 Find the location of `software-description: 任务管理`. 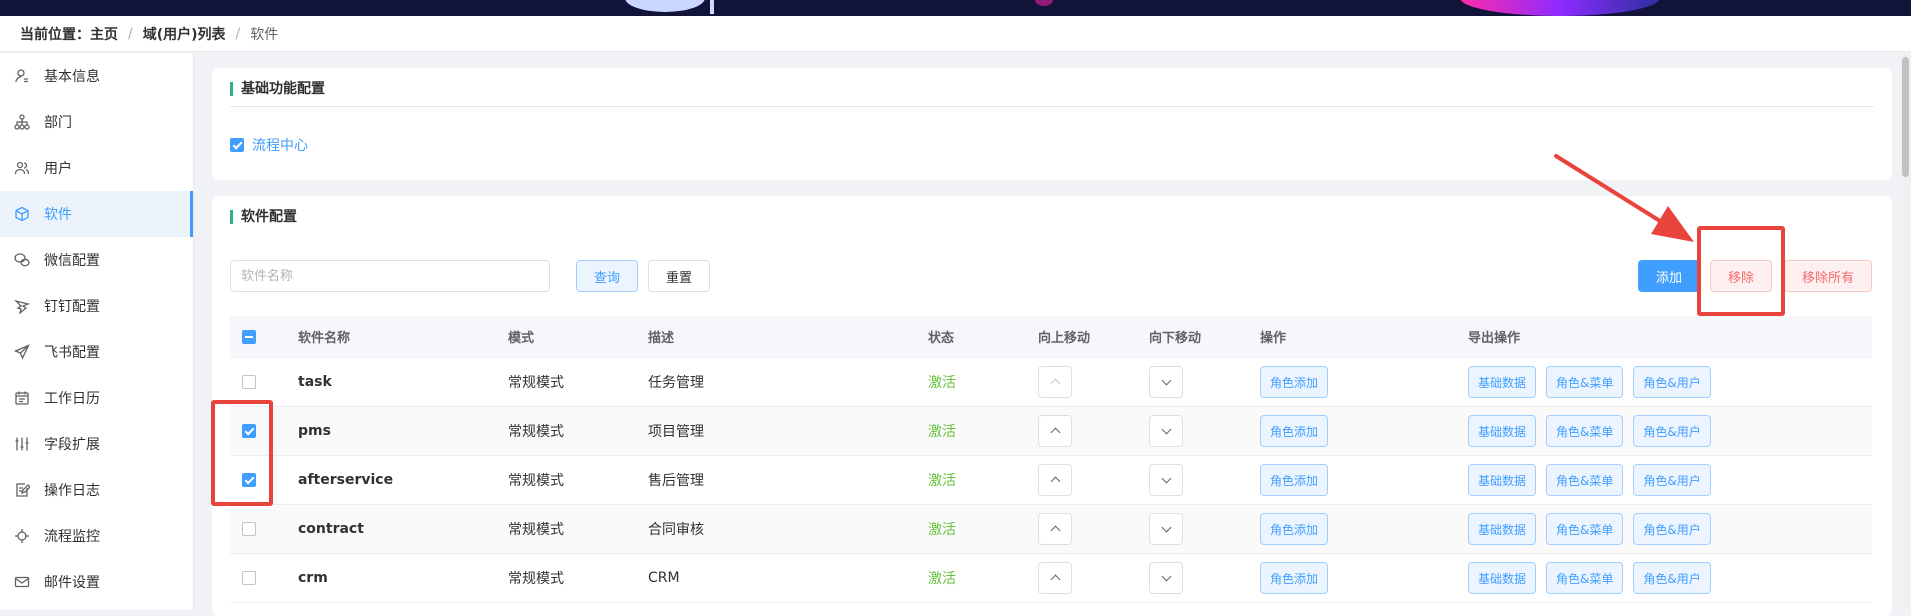

software-description: 任务管理 is located at coordinates (676, 383).